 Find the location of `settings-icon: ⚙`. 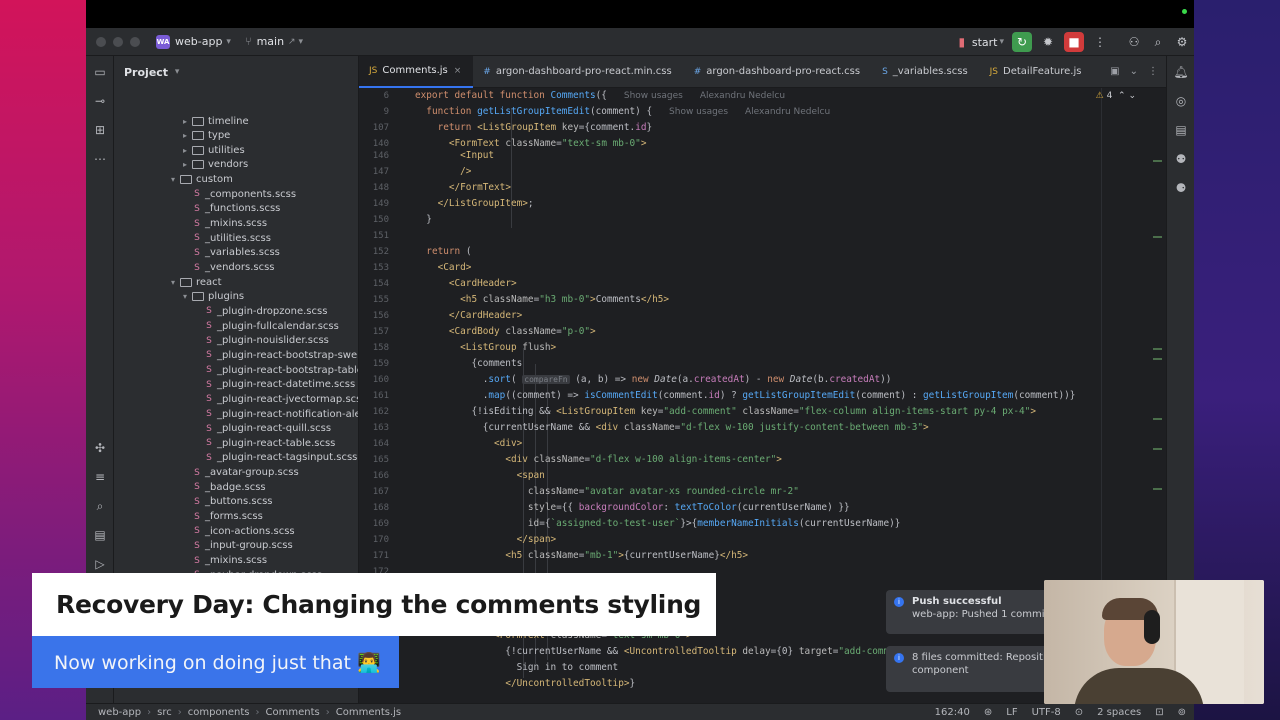

settings-icon: ⚙ is located at coordinates (1182, 42).